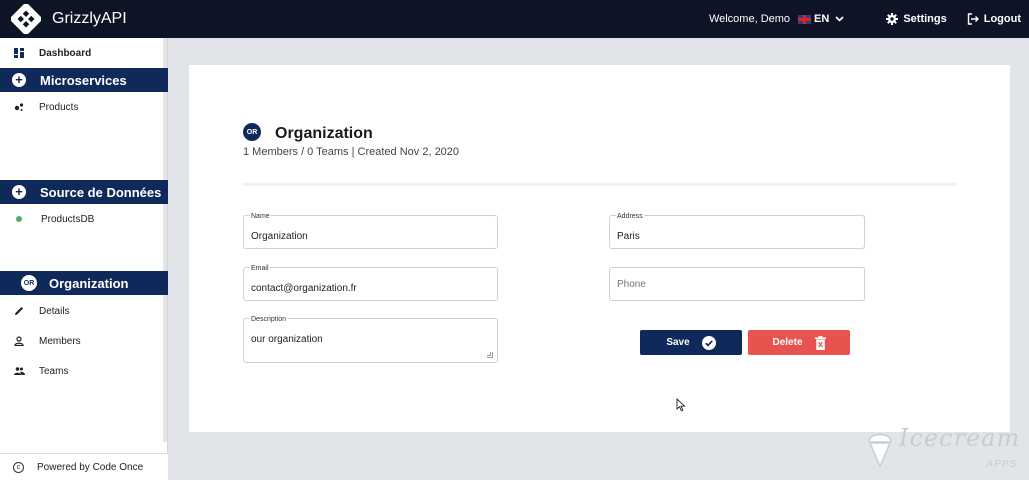 Image resolution: width=1029 pixels, height=480 pixels. What do you see at coordinates (366, 236) in the screenshot?
I see `name-input` at bounding box center [366, 236].